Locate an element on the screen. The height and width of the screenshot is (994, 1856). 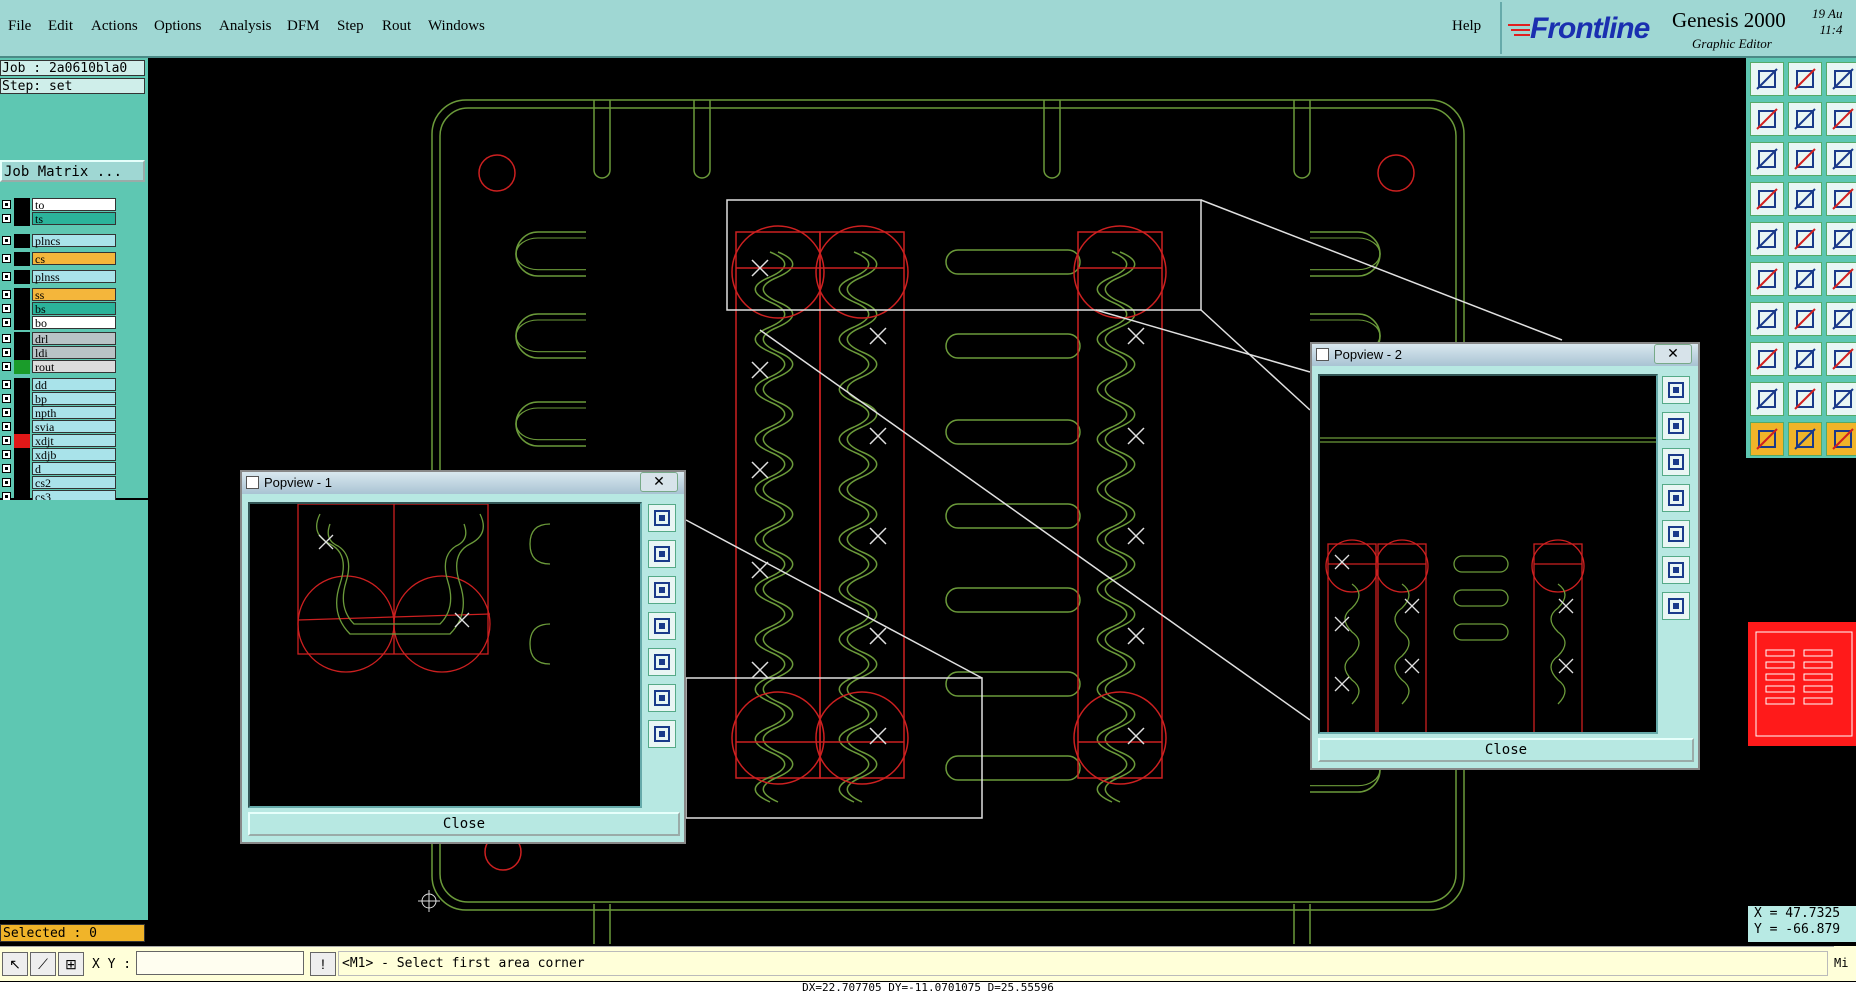
layer-name: bo is located at coordinates (74, 322).